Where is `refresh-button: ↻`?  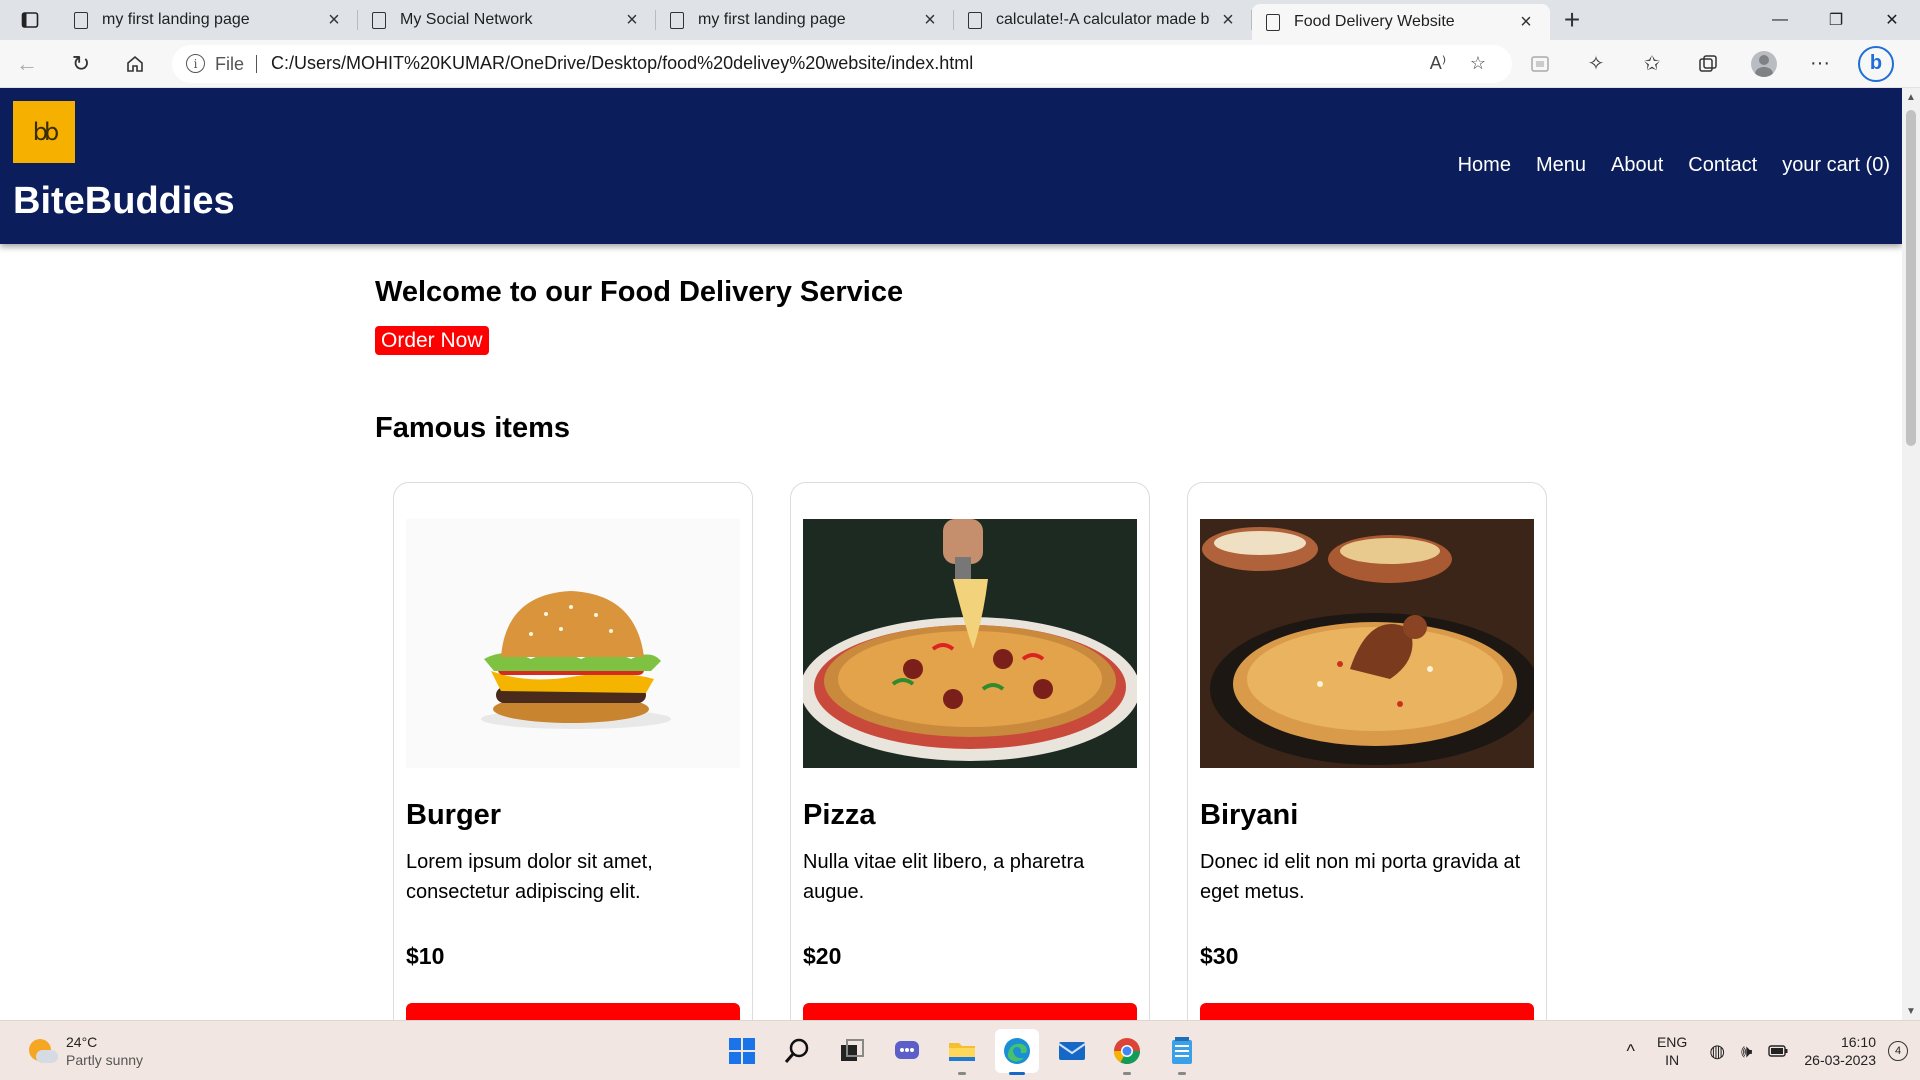 refresh-button: ↻ is located at coordinates (81, 64).